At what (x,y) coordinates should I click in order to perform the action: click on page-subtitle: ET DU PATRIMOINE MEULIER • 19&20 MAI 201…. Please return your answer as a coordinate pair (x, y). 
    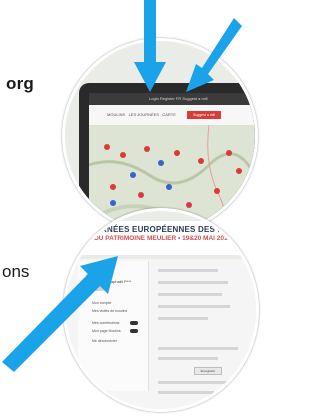
    Looking at the image, I should click on (158, 238).